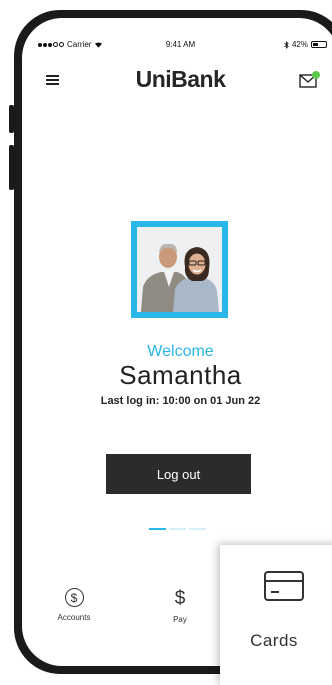 The image size is (332, 685). Describe the element at coordinates (74, 617) in the screenshot. I see `tab-accounts-label: Accounts` at that location.